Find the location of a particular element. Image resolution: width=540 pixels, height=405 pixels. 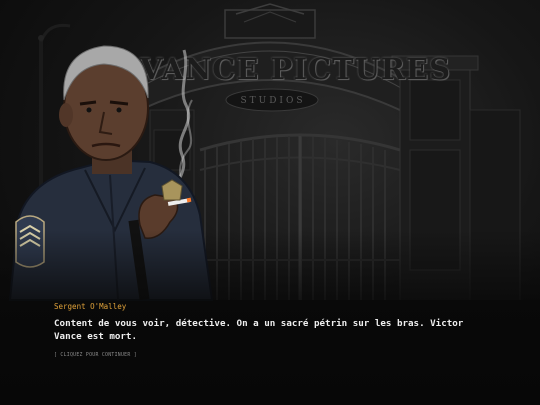

speaker-name: Sergent O'Malley is located at coordinates (90, 306).